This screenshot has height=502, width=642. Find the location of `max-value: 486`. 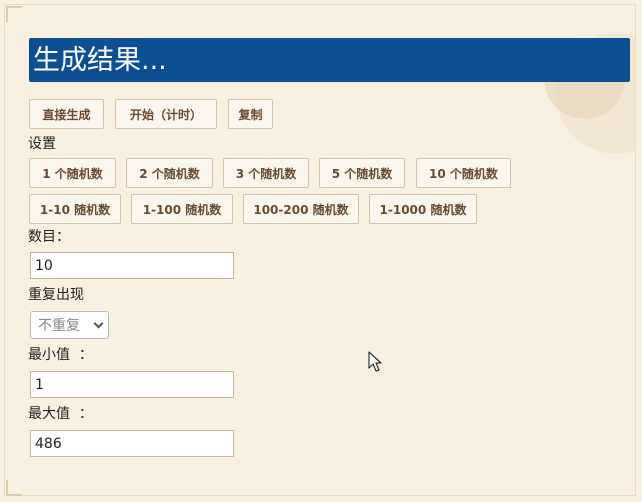

max-value: 486 is located at coordinates (48, 443).